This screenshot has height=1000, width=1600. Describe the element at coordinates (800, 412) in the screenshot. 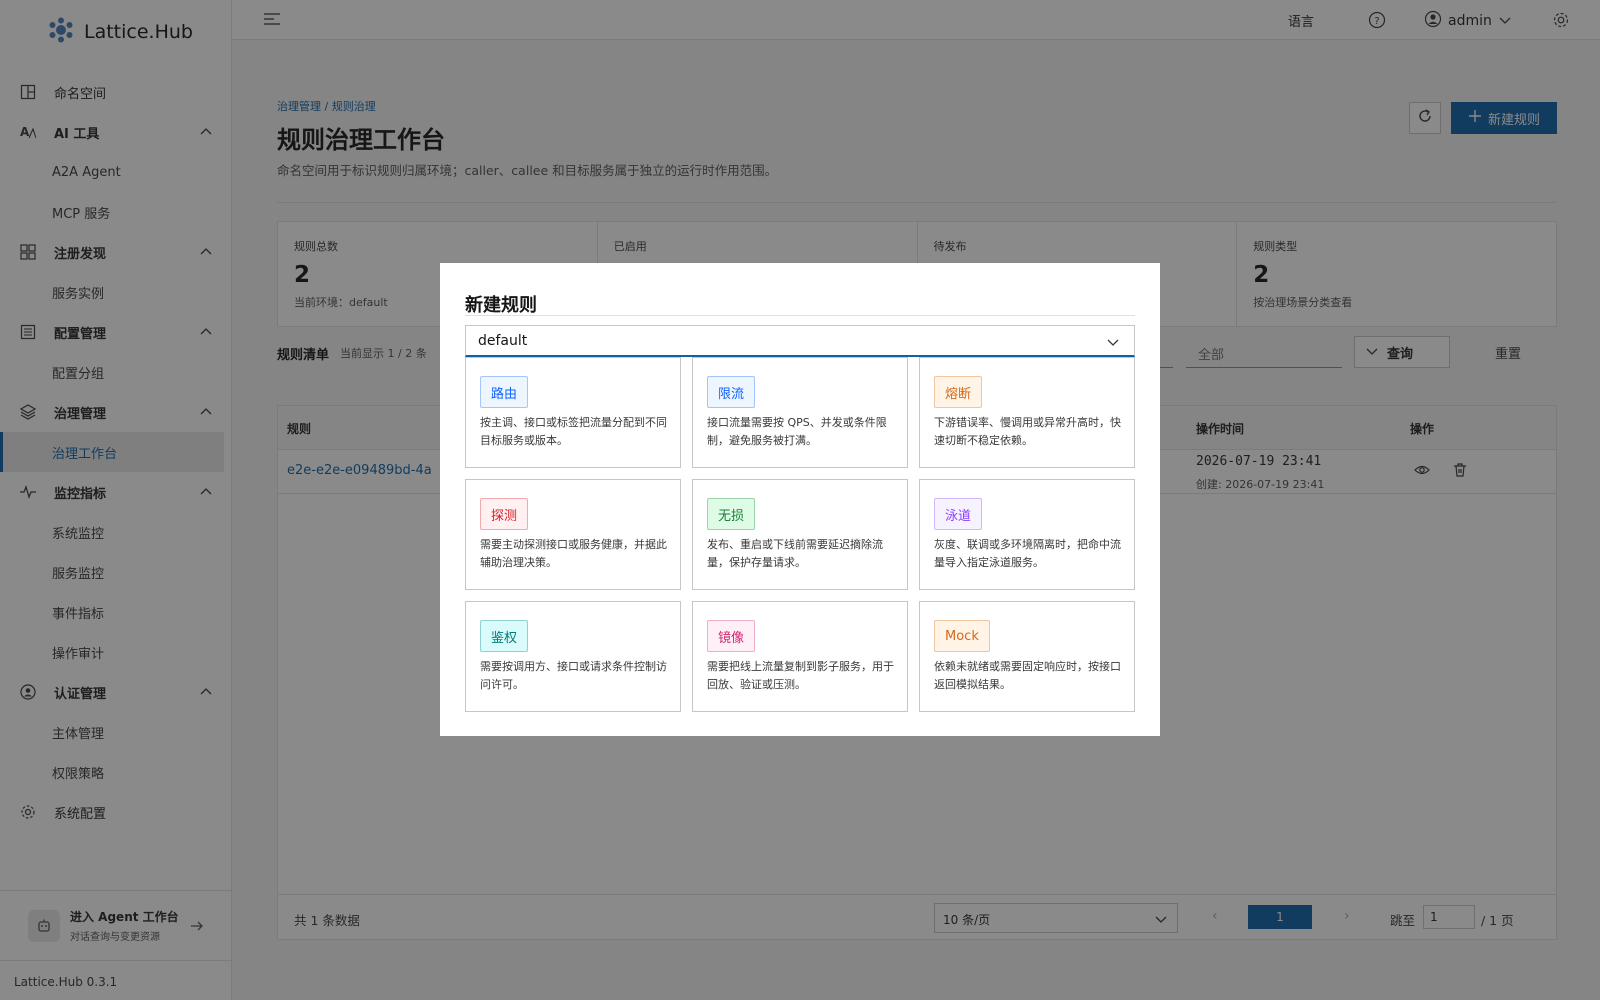

I see `rule-type-card: 限流接口流量需要按 QPS、并发或条件限制，避免服务被打满。` at that location.